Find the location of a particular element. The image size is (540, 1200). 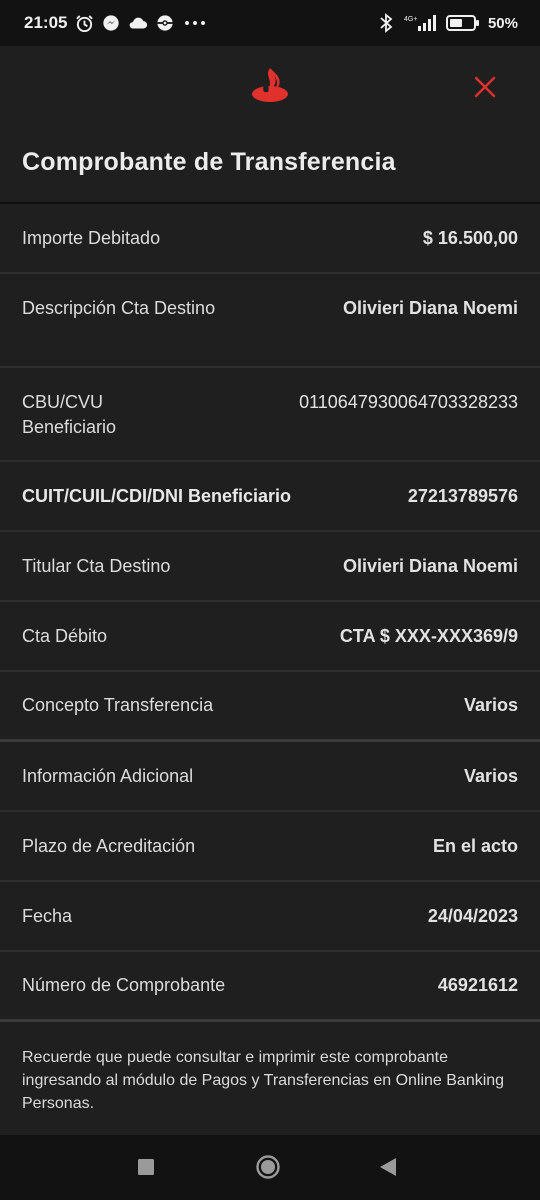

battery-percentage: 50% is located at coordinates (502, 23).